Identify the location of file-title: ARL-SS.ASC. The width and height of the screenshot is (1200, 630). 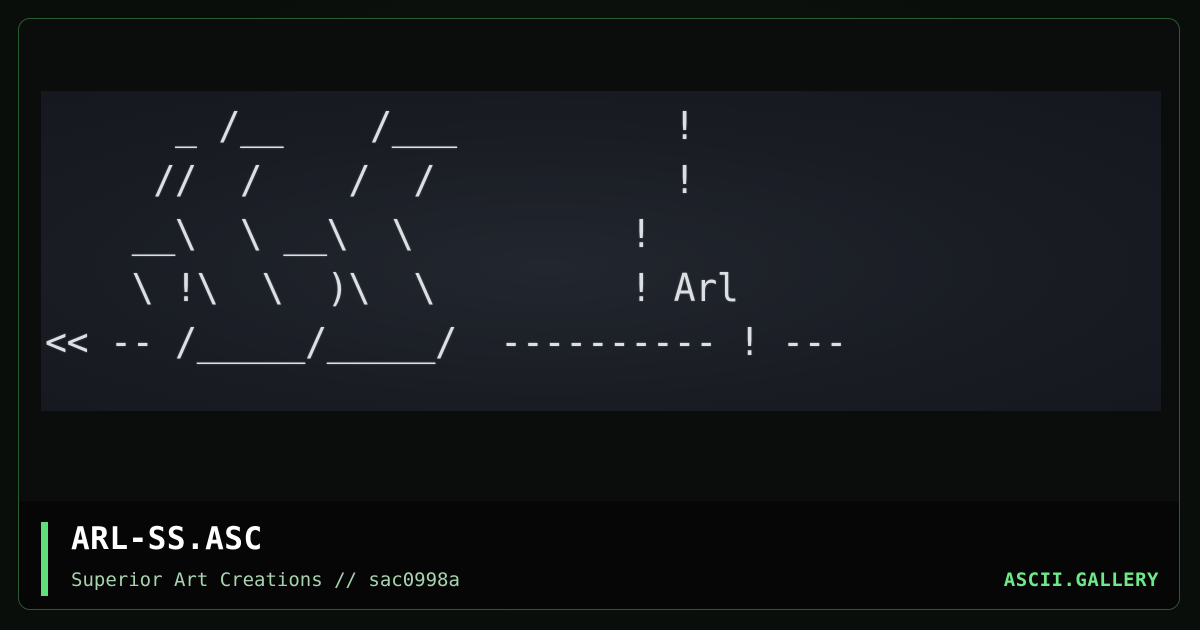
(167, 539).